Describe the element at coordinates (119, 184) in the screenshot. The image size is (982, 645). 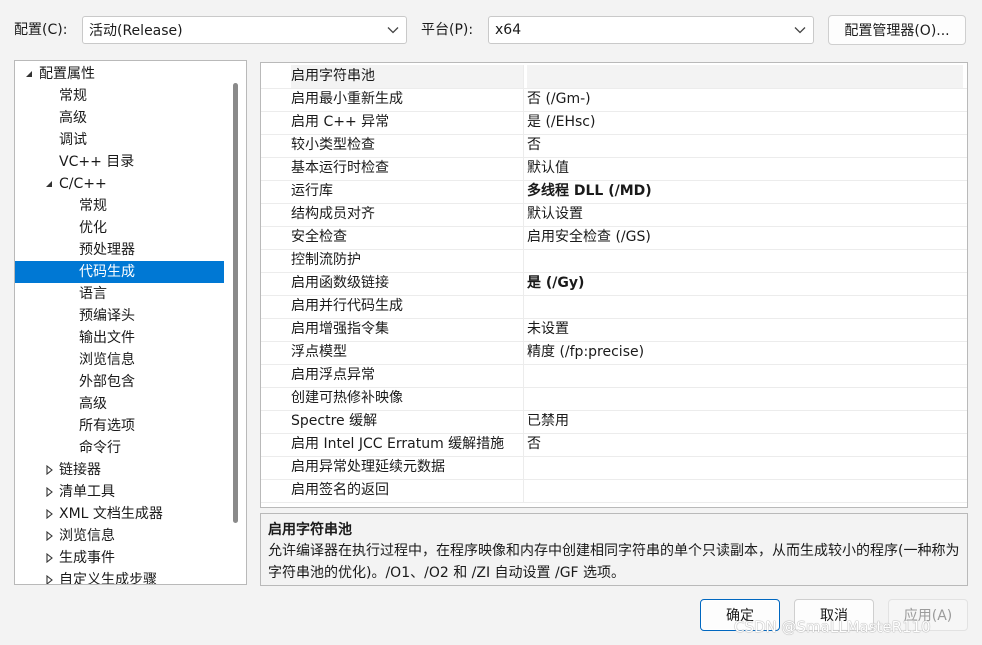
I see `tree-item: C/C++` at that location.